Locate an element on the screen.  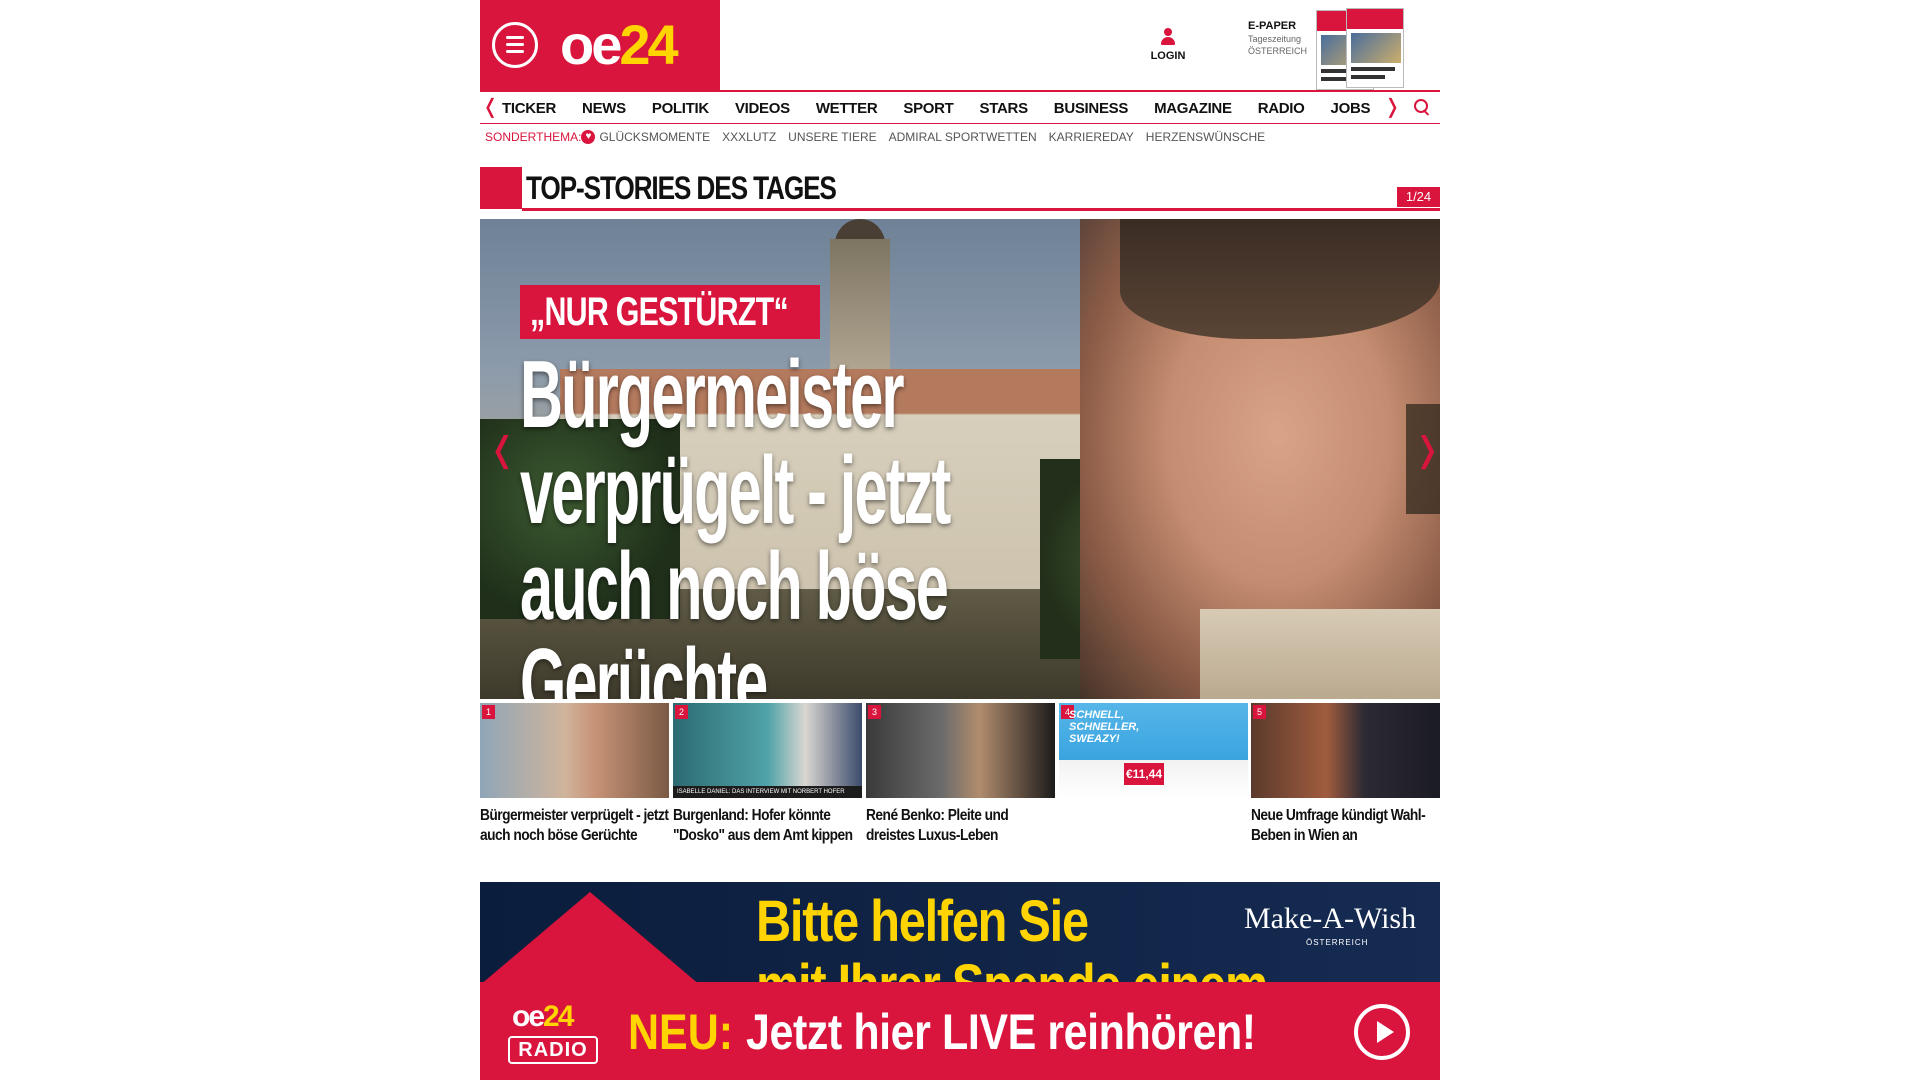
hero-kicker: „NUR GESTÜRZT“ is located at coordinates (659, 312).